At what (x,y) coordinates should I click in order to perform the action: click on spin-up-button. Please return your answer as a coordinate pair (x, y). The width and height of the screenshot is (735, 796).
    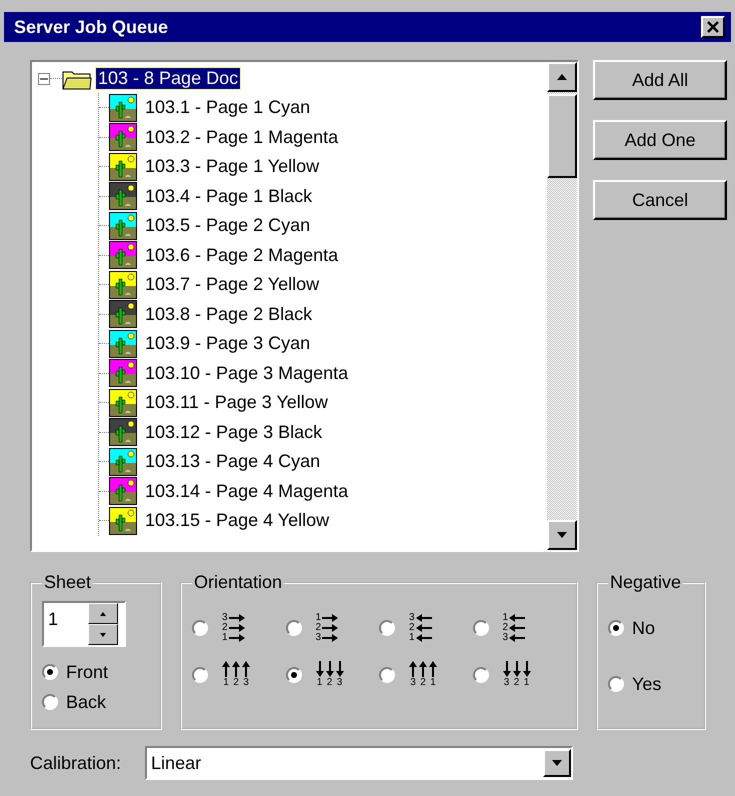
    Looking at the image, I should click on (103, 613).